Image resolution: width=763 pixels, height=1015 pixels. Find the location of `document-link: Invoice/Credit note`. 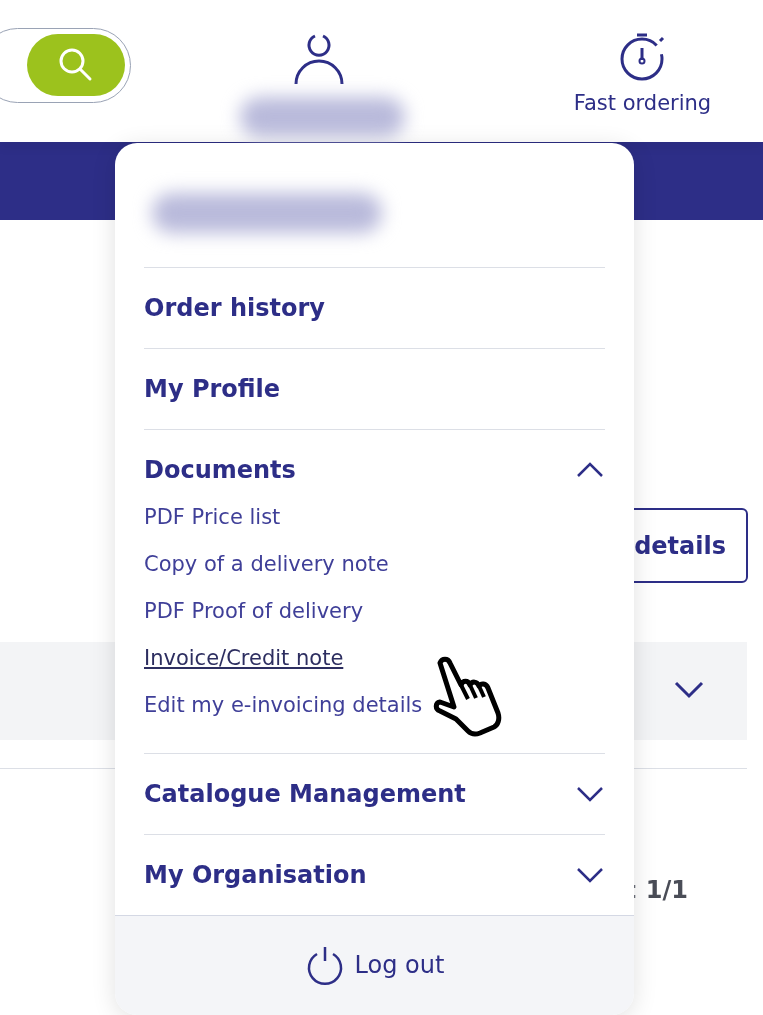

document-link: Invoice/Credit note is located at coordinates (244, 658).